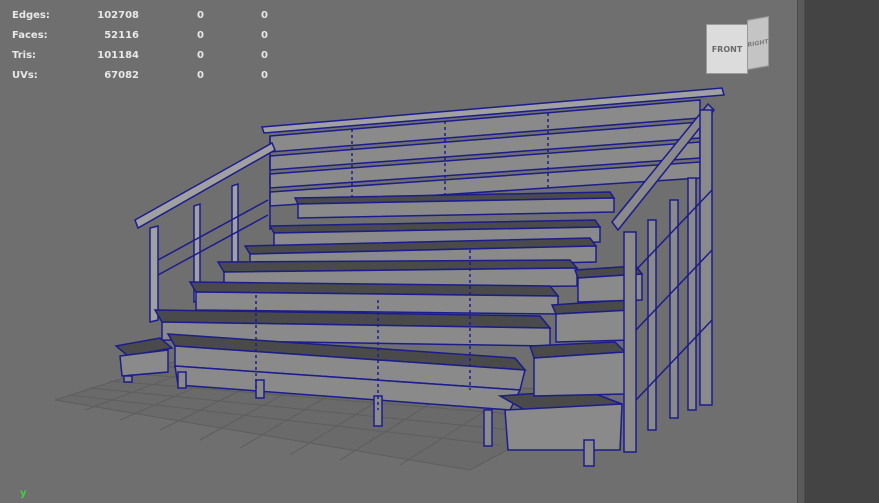 Image resolution: width=879 pixels, height=503 pixels. Describe the element at coordinates (25, 75) in the screenshot. I see `hud-label: UVs:` at that location.